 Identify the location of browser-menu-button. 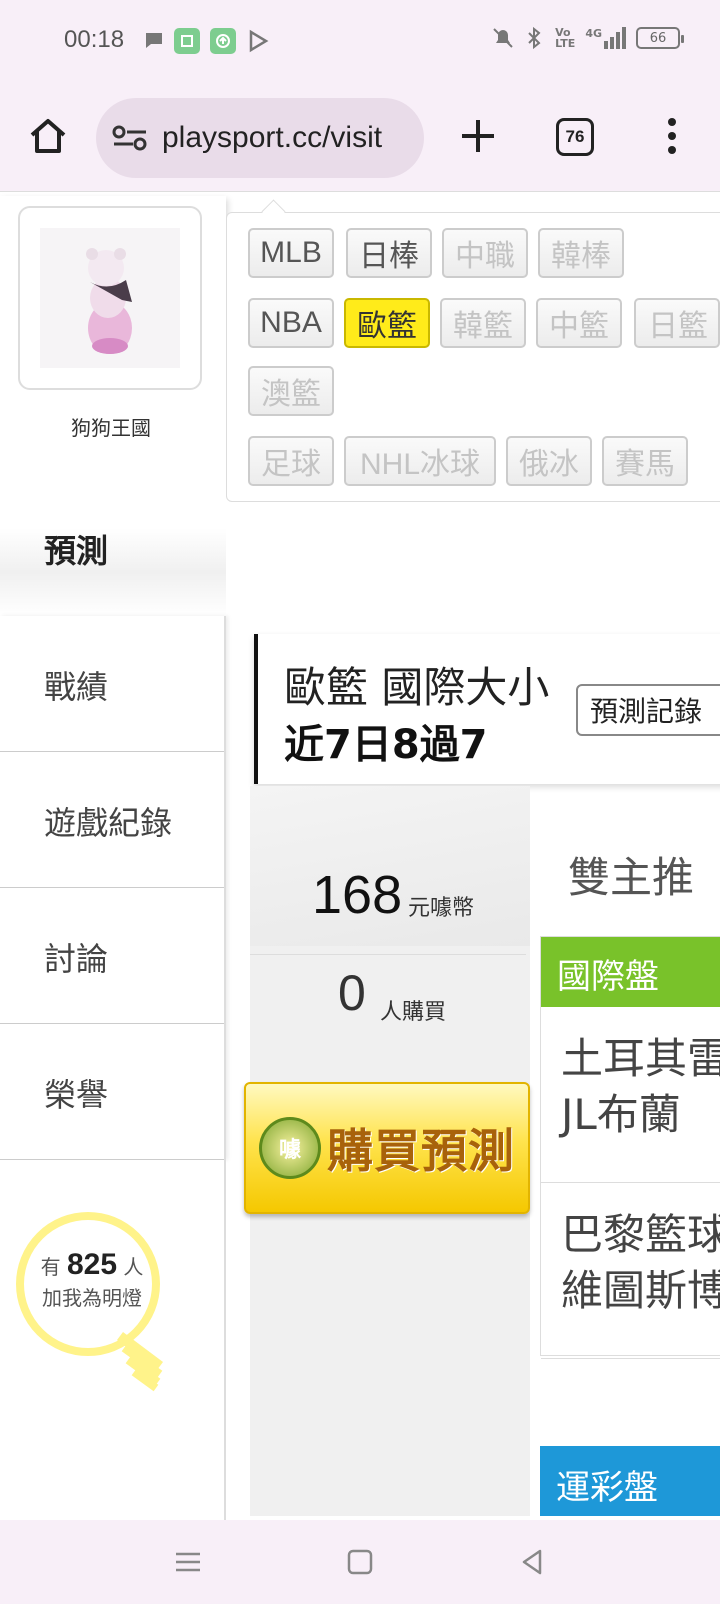
(672, 136).